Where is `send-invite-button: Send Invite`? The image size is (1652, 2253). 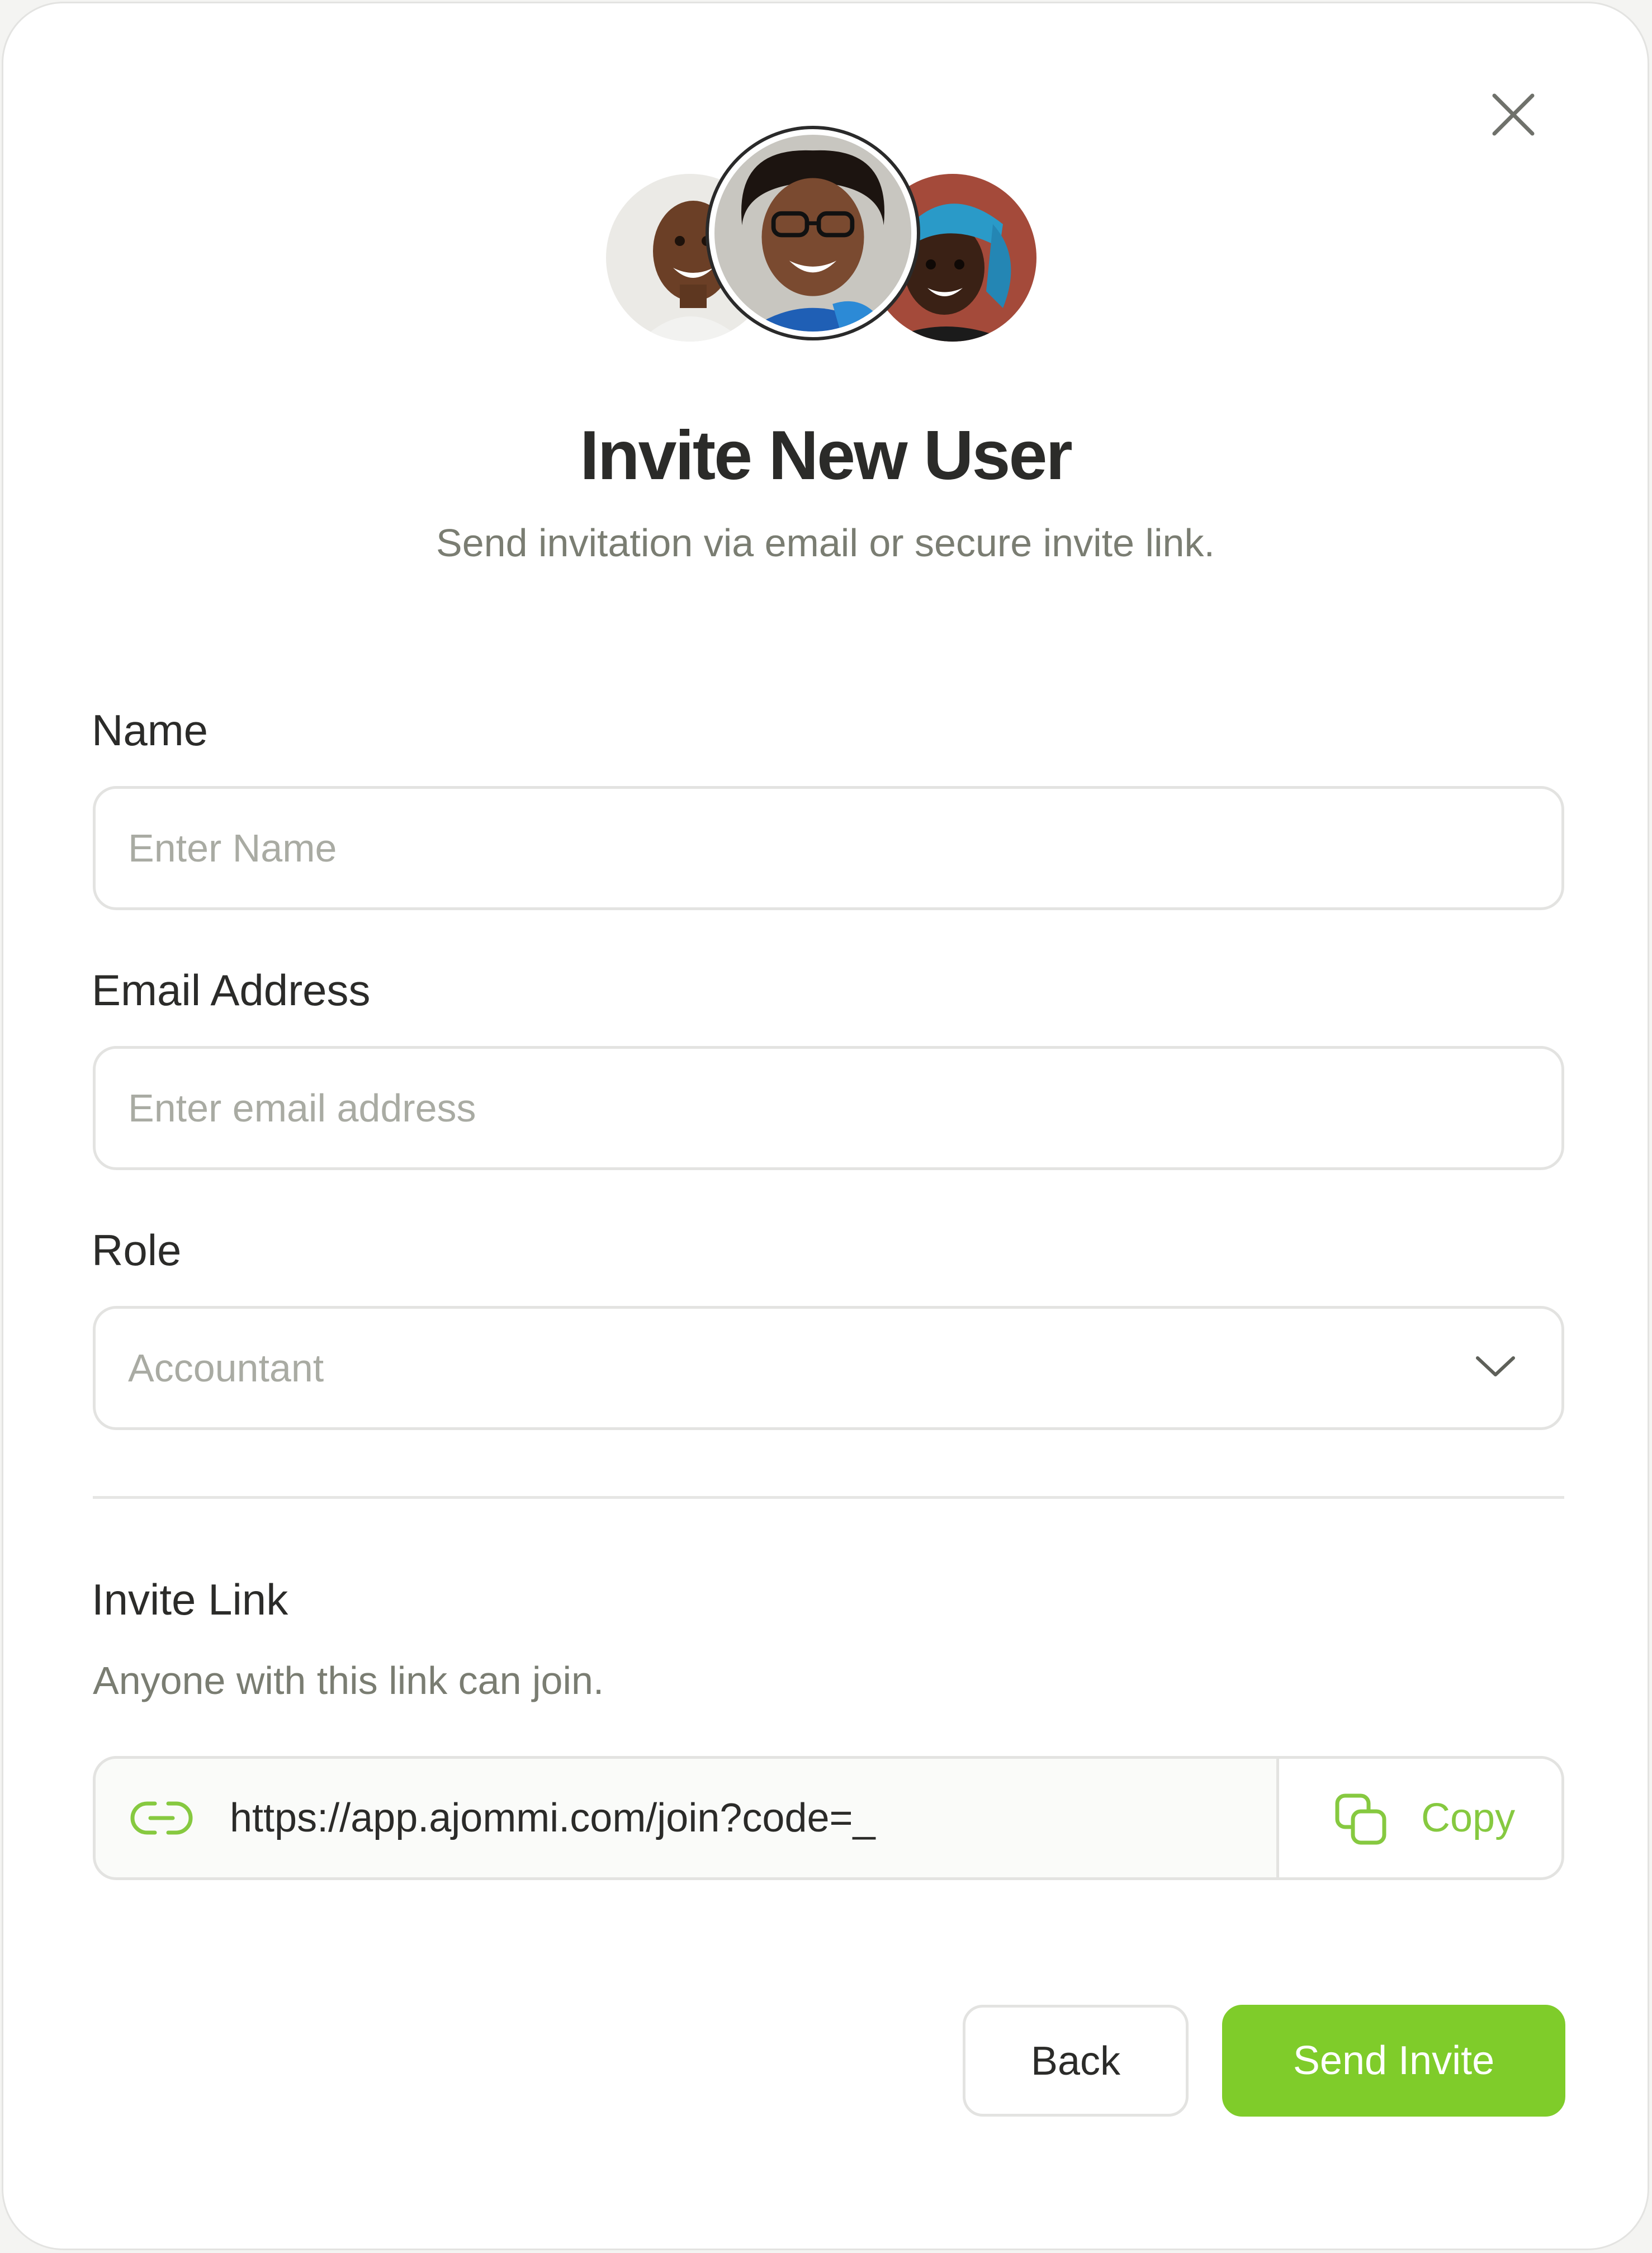 send-invite-button: Send Invite is located at coordinates (1393, 2061).